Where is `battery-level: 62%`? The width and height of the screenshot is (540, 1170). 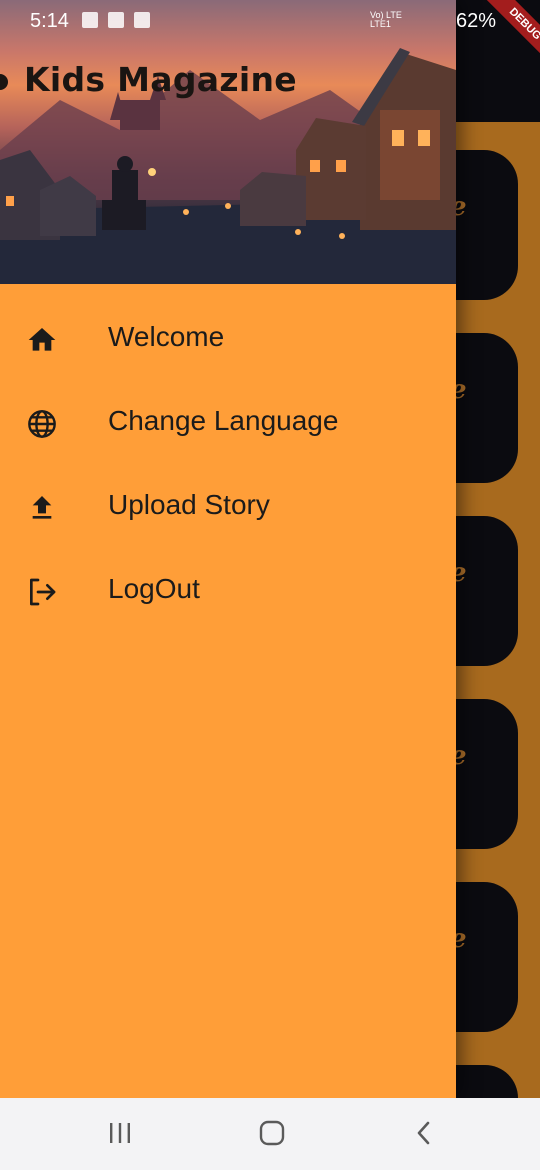 battery-level: 62% is located at coordinates (476, 21).